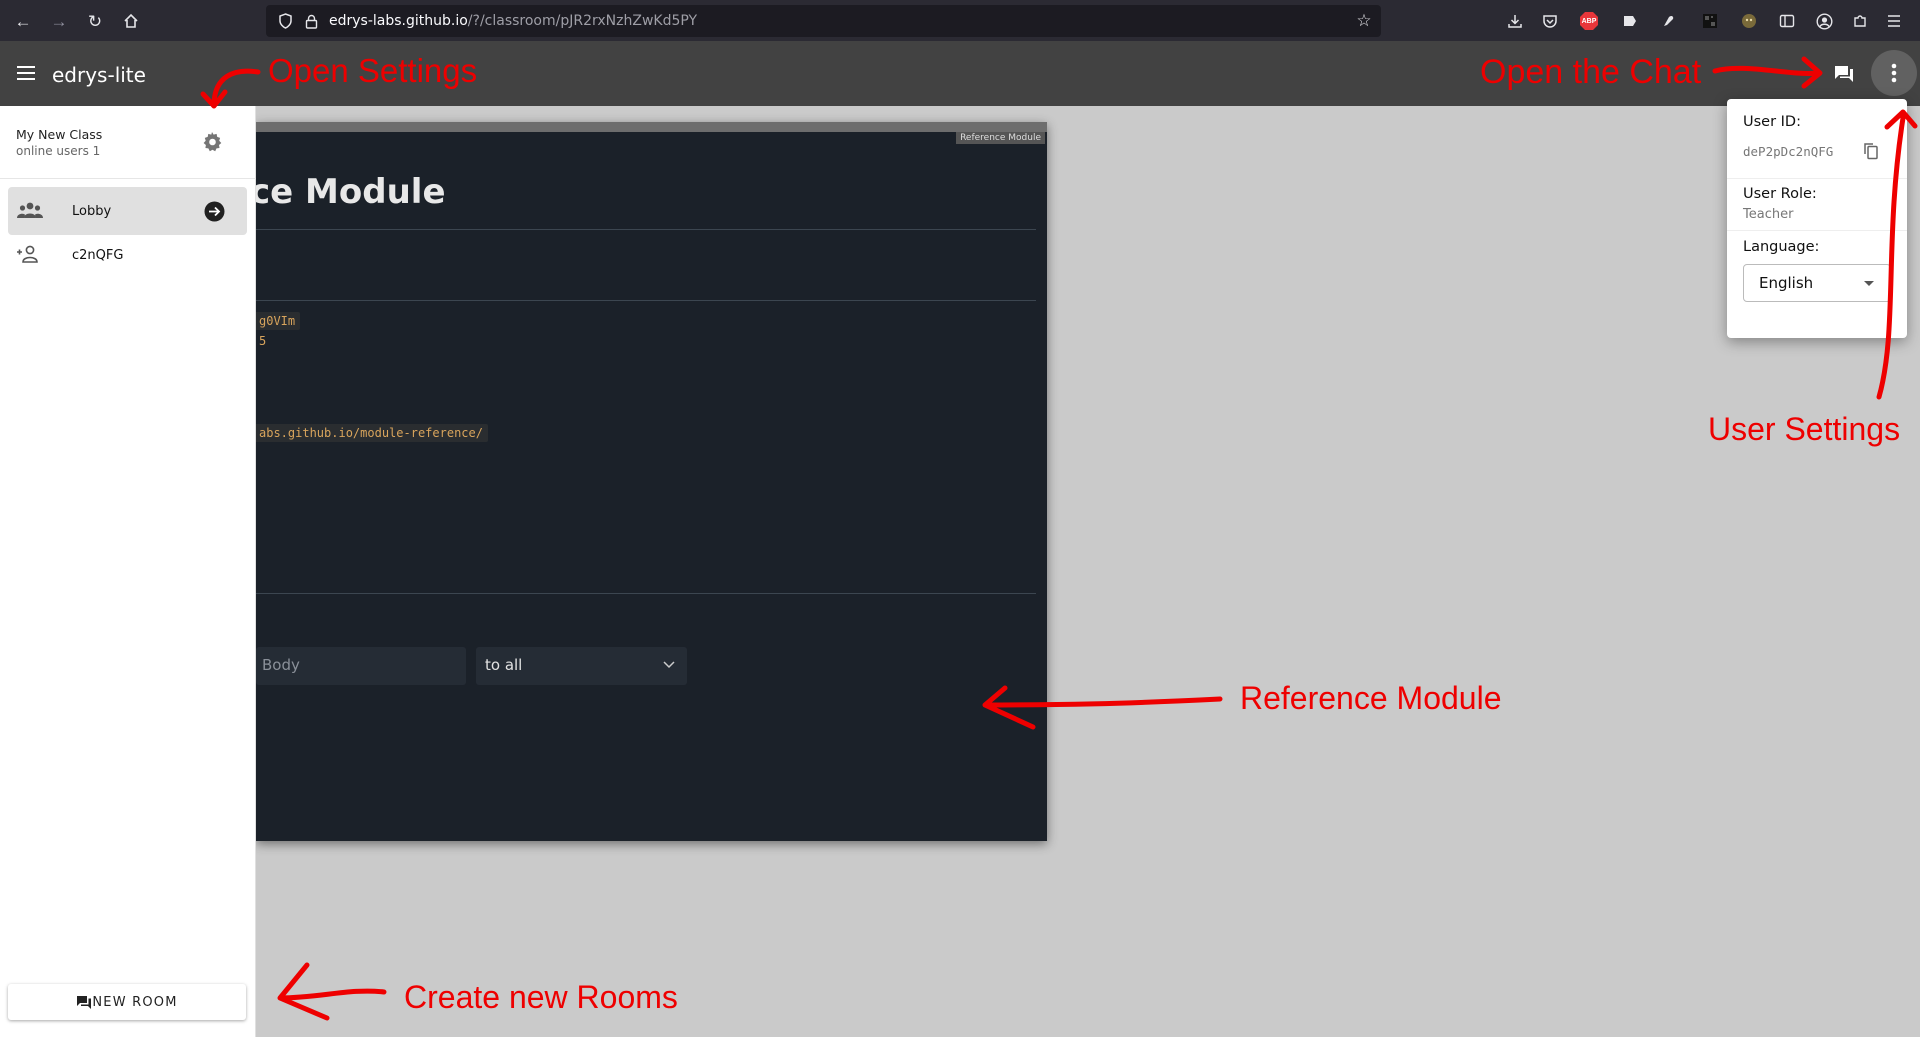 Image resolution: width=1920 pixels, height=1037 pixels. I want to click on target-select: to all, so click(581, 666).